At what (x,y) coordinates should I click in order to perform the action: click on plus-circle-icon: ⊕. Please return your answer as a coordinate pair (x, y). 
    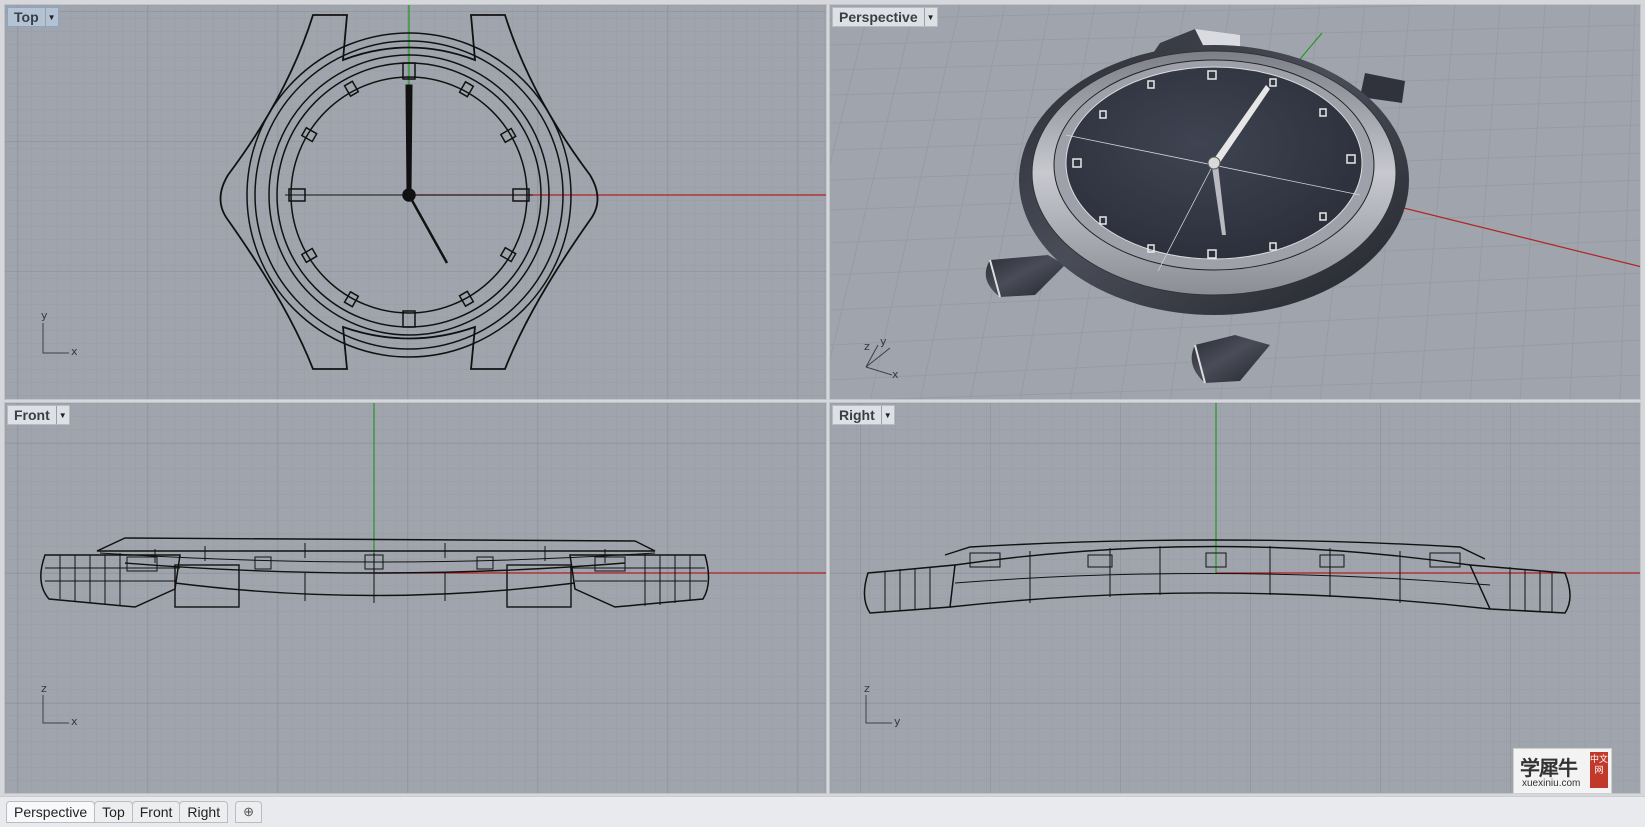
    Looking at the image, I should click on (249, 812).